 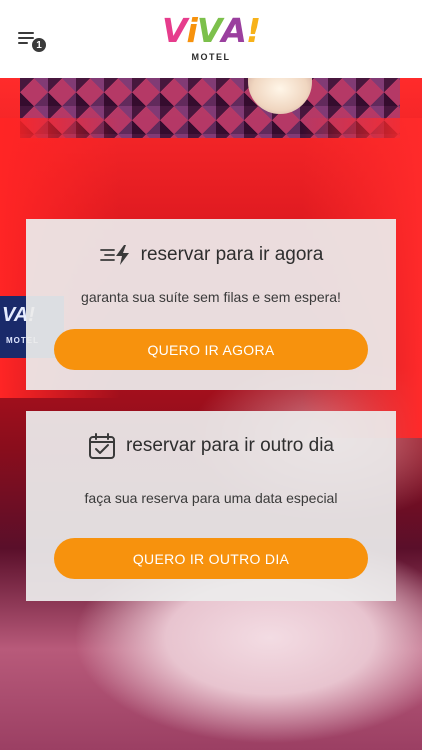 I want to click on card-title-row: reservar para ir agora, so click(x=211, y=255).